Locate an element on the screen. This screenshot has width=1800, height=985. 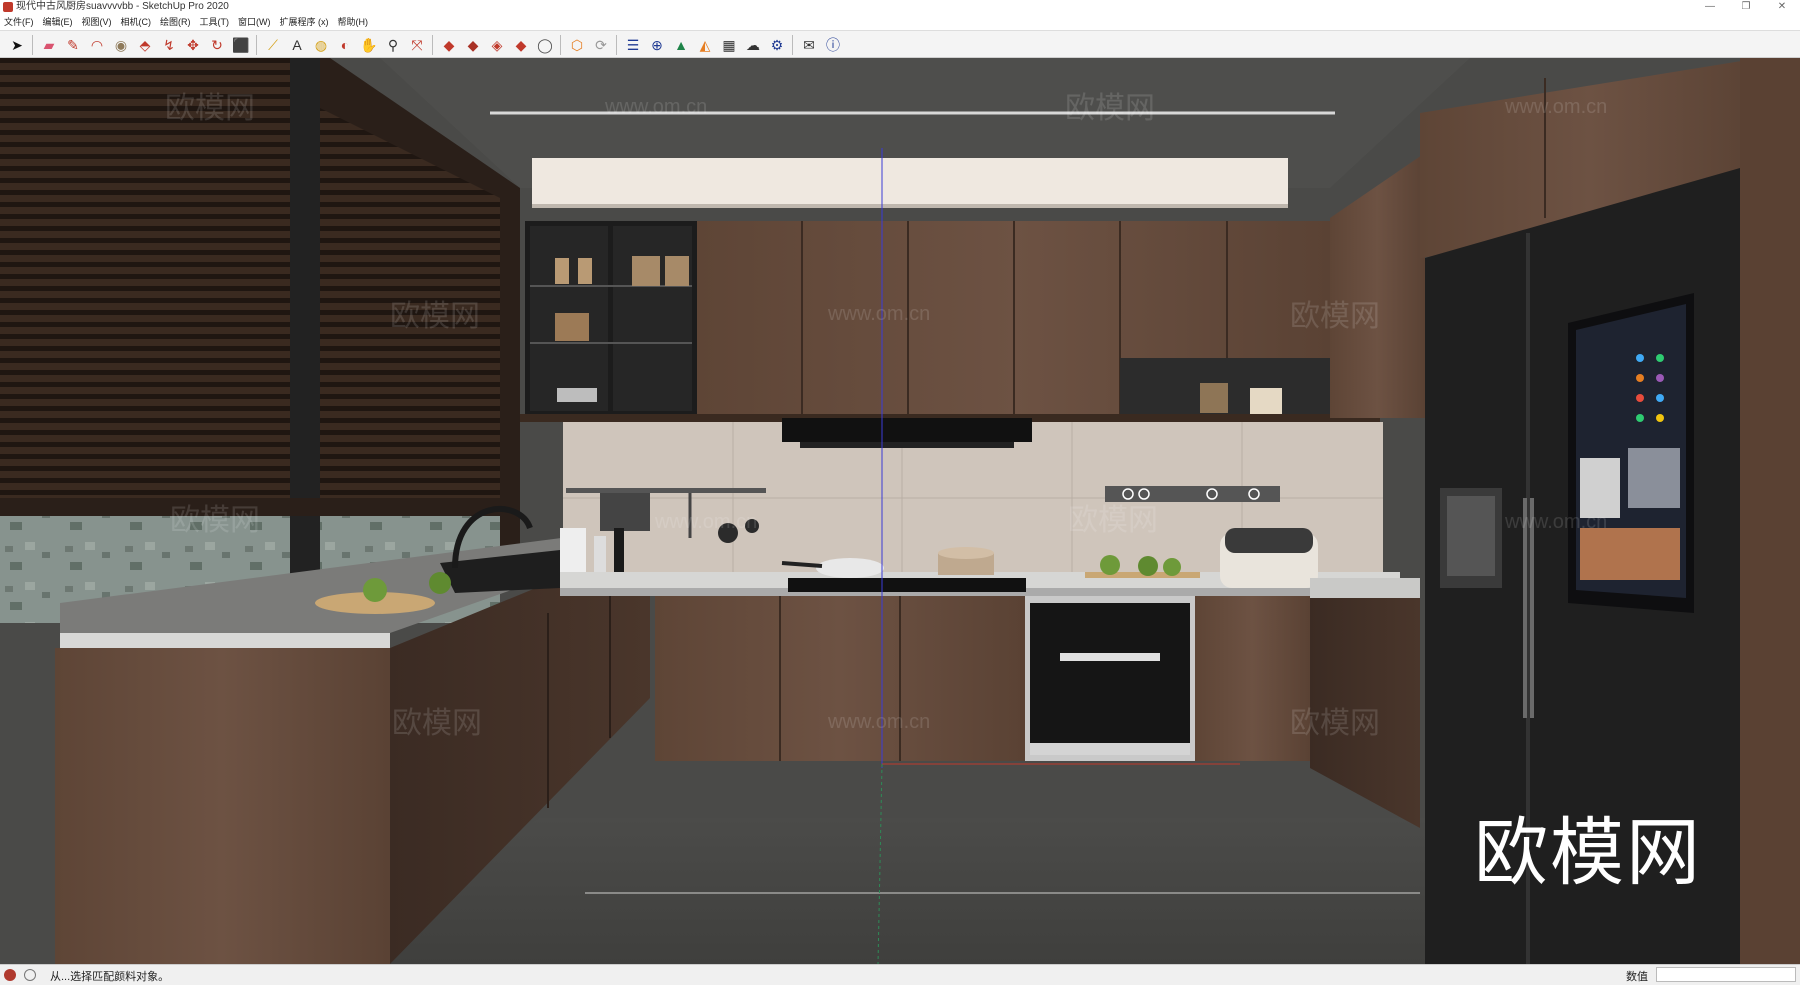
line-tool-icon: ✎ is located at coordinates (73, 45).